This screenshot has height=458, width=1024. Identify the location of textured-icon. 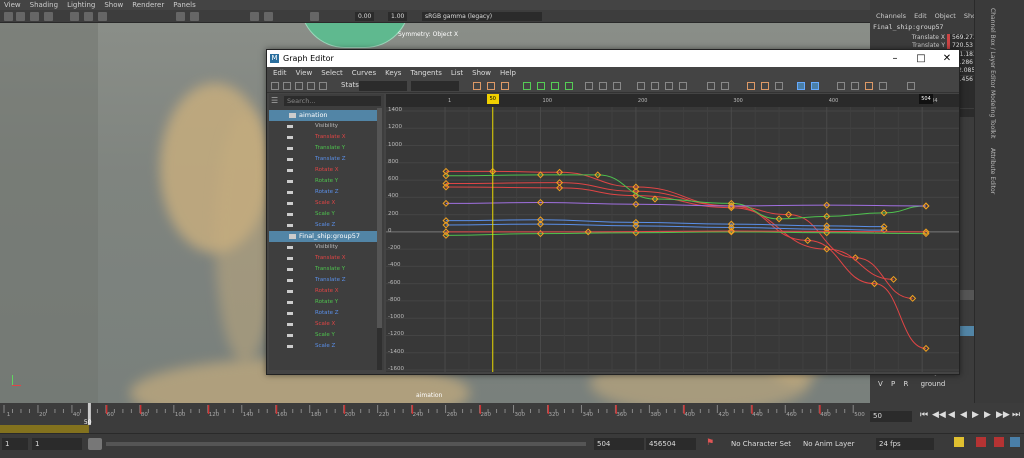
(102, 16).